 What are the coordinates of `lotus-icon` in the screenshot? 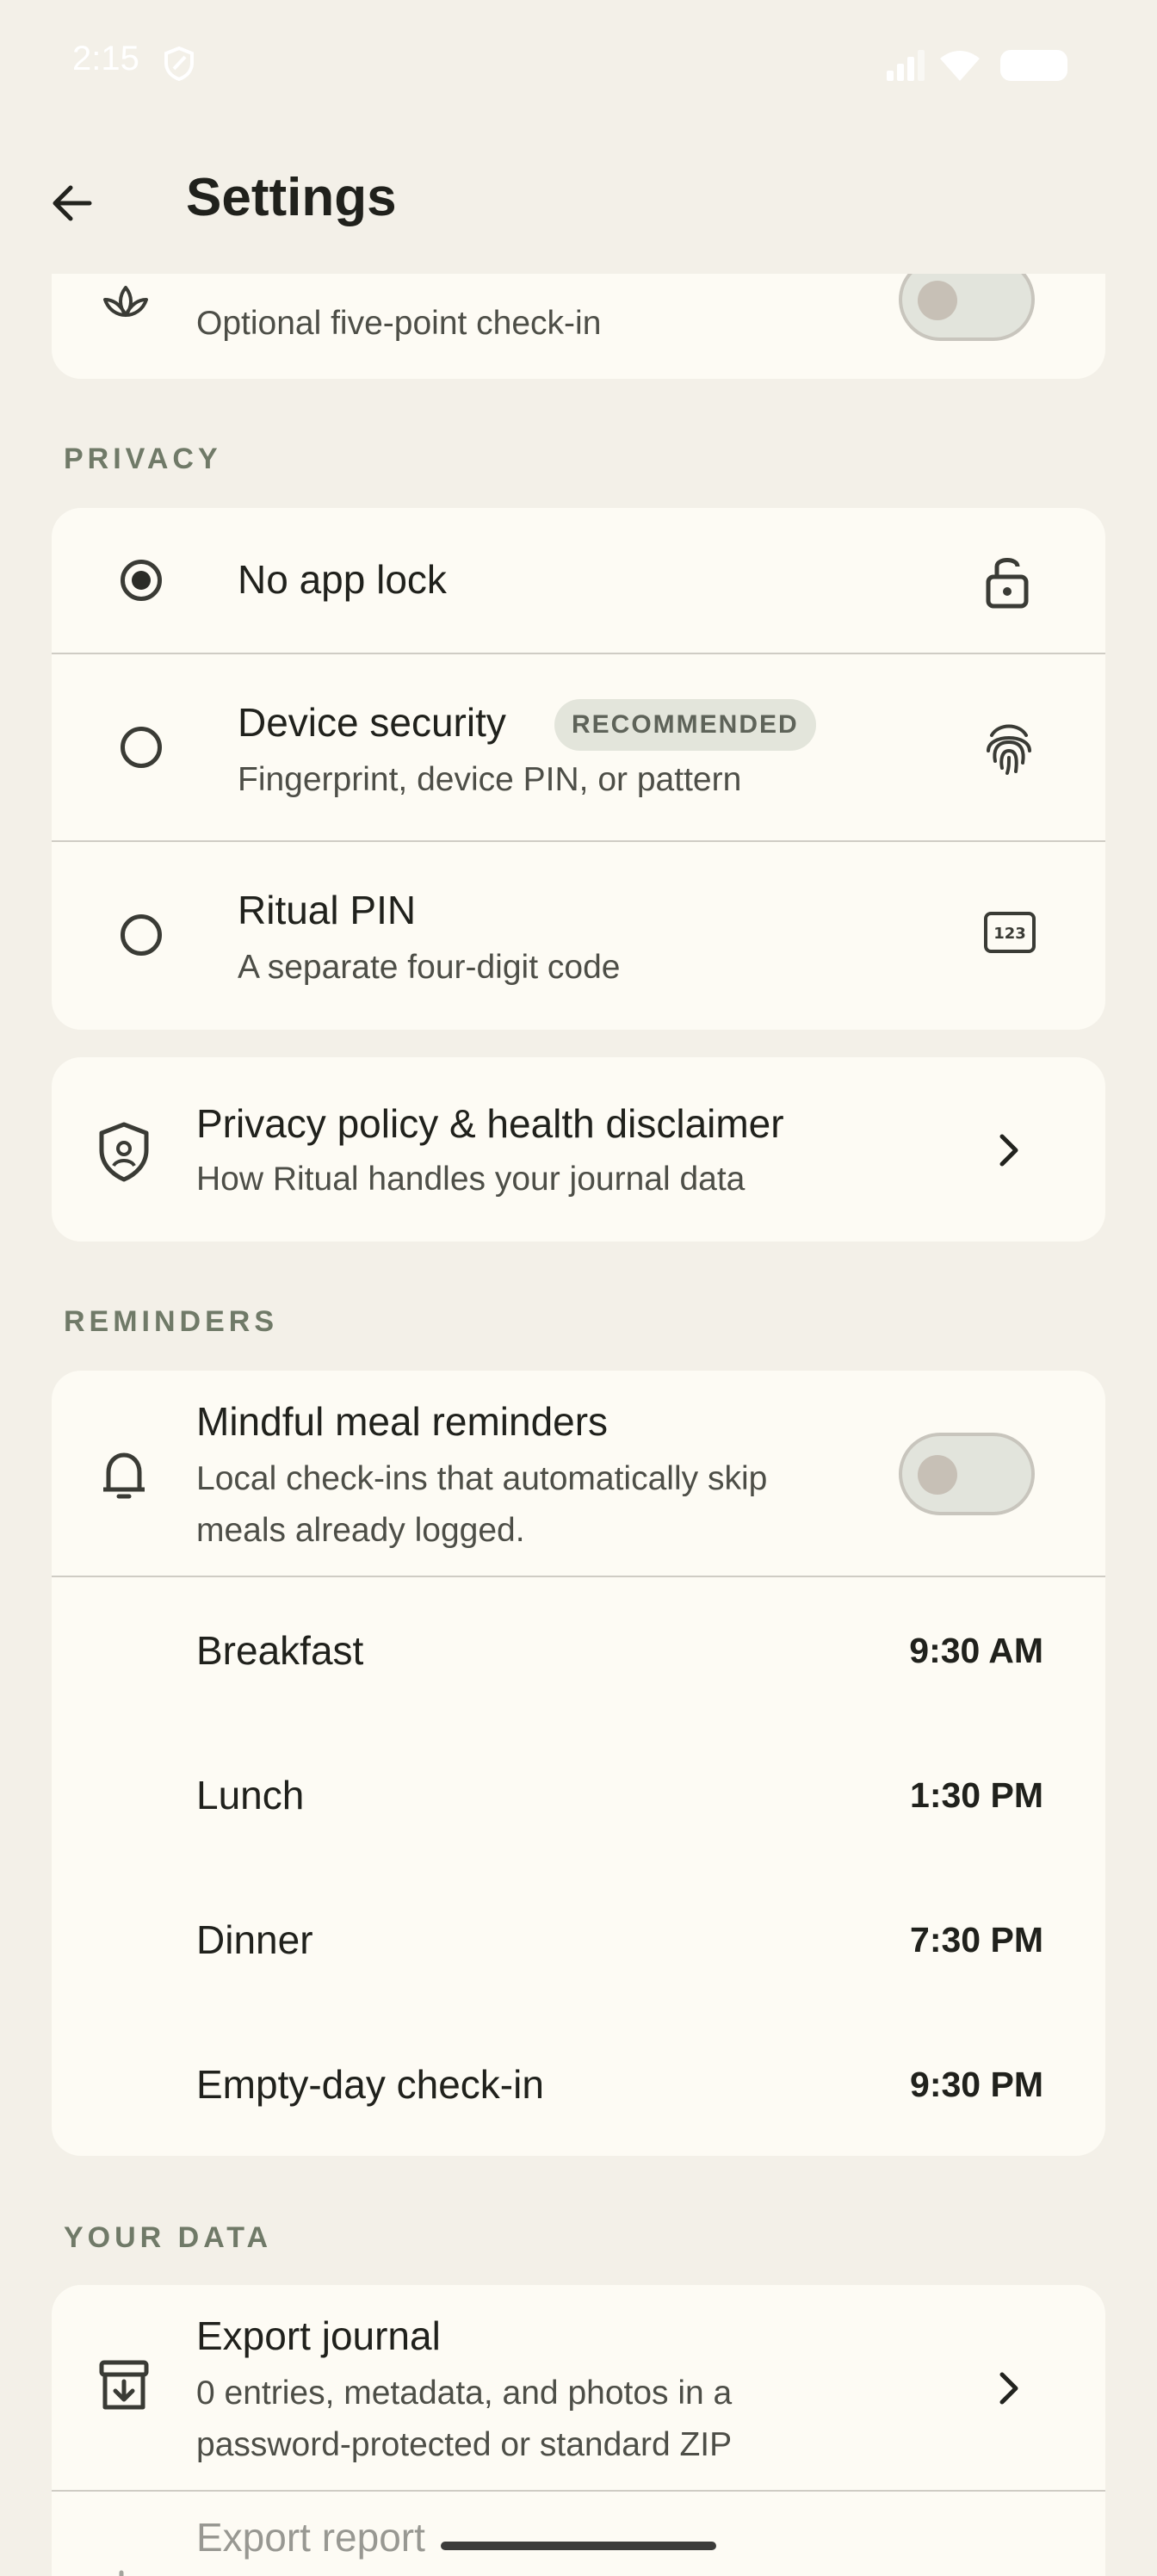 It's located at (126, 305).